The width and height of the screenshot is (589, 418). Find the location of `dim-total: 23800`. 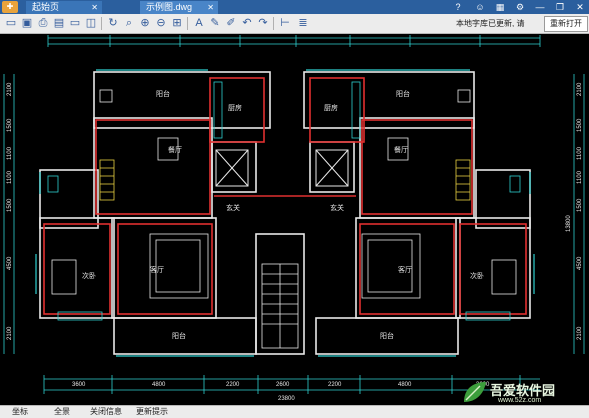

dim-total: 23800 is located at coordinates (286, 399).